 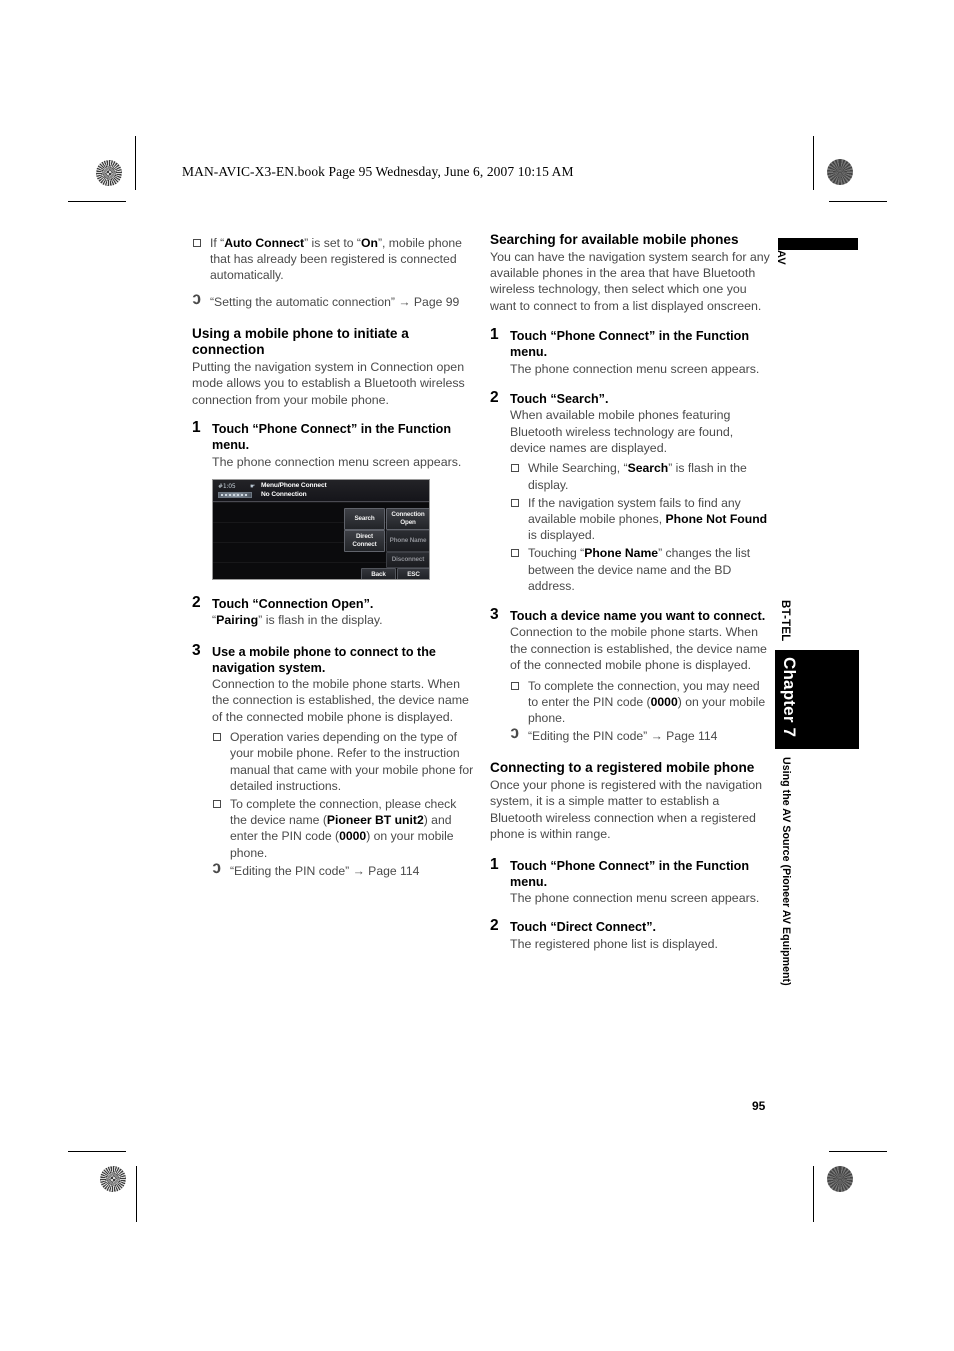 I want to click on device-button-direct-connect: Direct Connect, so click(x=364, y=541).